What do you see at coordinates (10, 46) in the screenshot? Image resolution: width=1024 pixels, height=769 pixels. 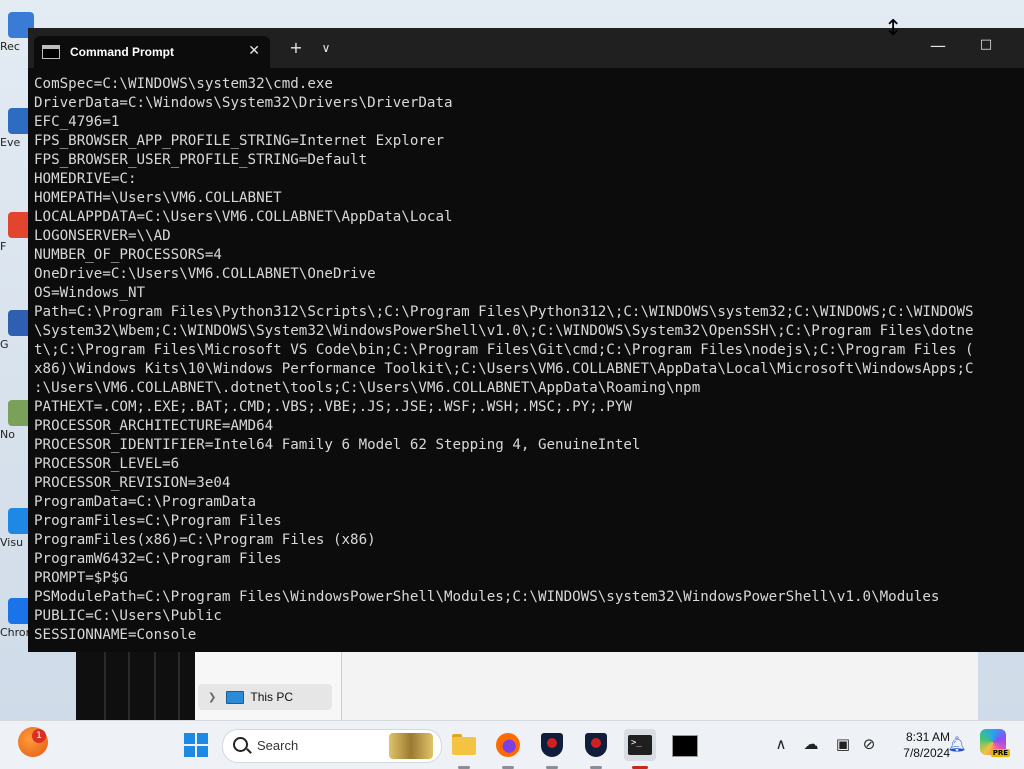 I see `desktop-shortcut-label: Rec` at bounding box center [10, 46].